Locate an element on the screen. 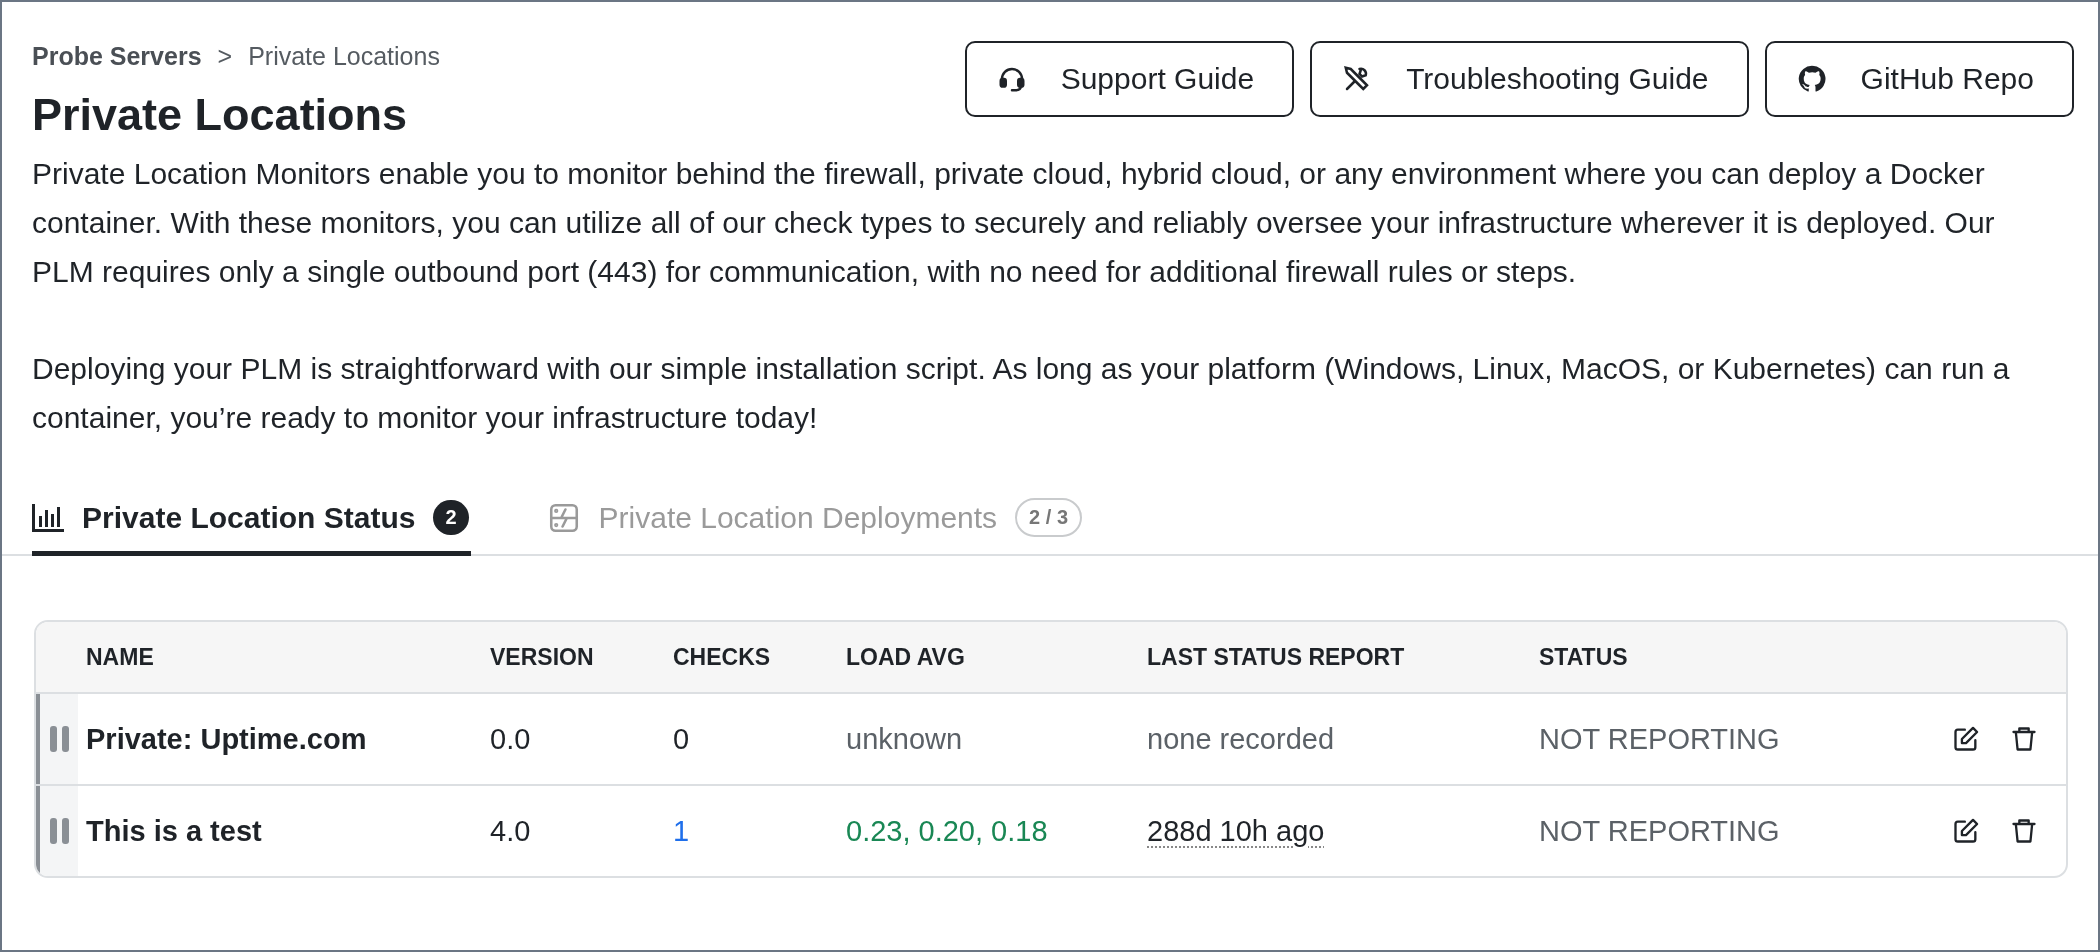  tab: Private Location Status 2 is located at coordinates (251, 523).